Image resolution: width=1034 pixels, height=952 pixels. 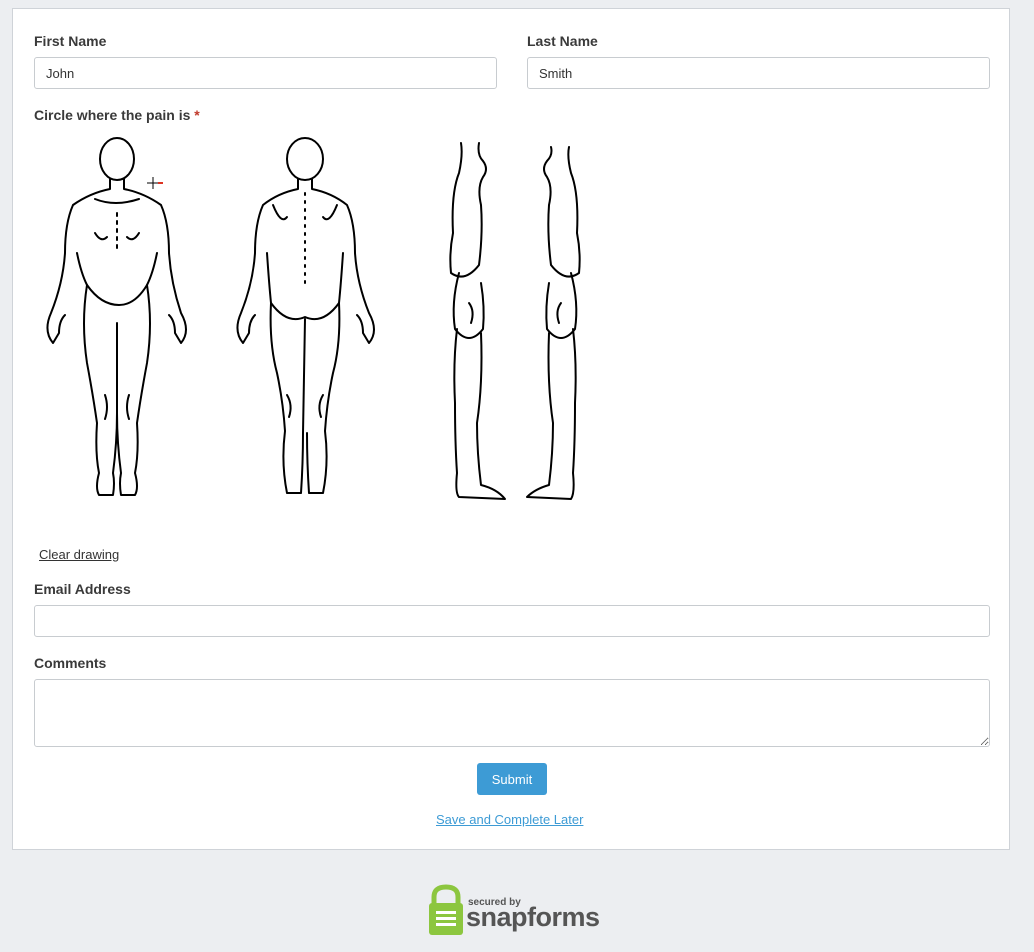 I want to click on body-front-figure, so click(x=116, y=316).